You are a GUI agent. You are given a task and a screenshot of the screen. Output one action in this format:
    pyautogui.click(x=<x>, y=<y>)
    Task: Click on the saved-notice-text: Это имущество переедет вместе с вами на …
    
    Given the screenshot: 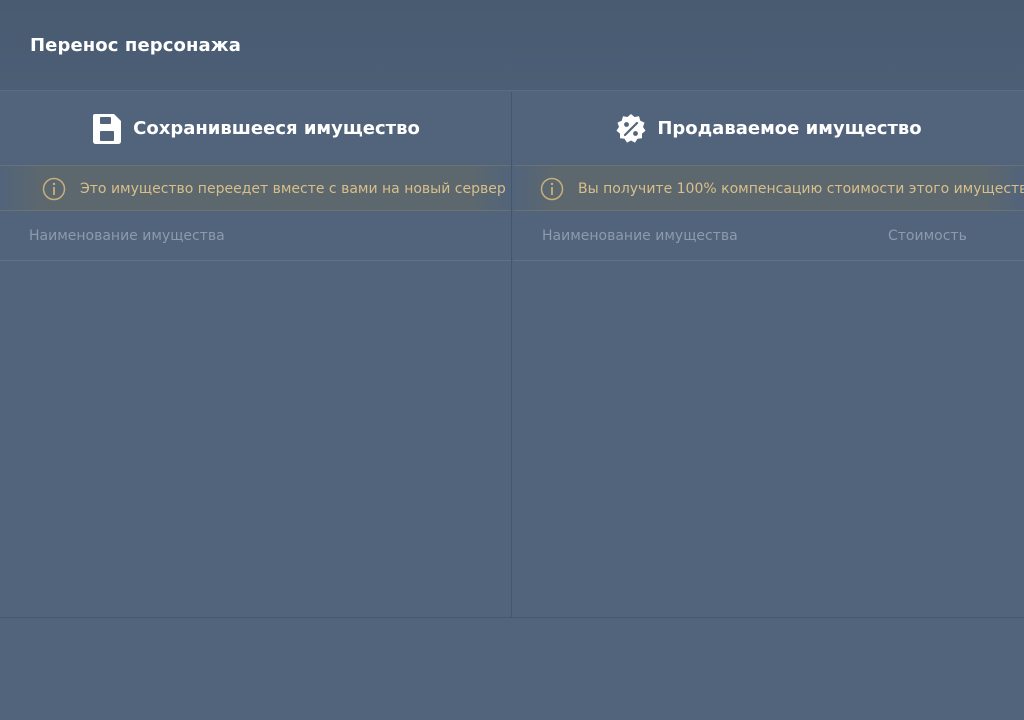 What is the action you would take?
    pyautogui.click(x=293, y=189)
    